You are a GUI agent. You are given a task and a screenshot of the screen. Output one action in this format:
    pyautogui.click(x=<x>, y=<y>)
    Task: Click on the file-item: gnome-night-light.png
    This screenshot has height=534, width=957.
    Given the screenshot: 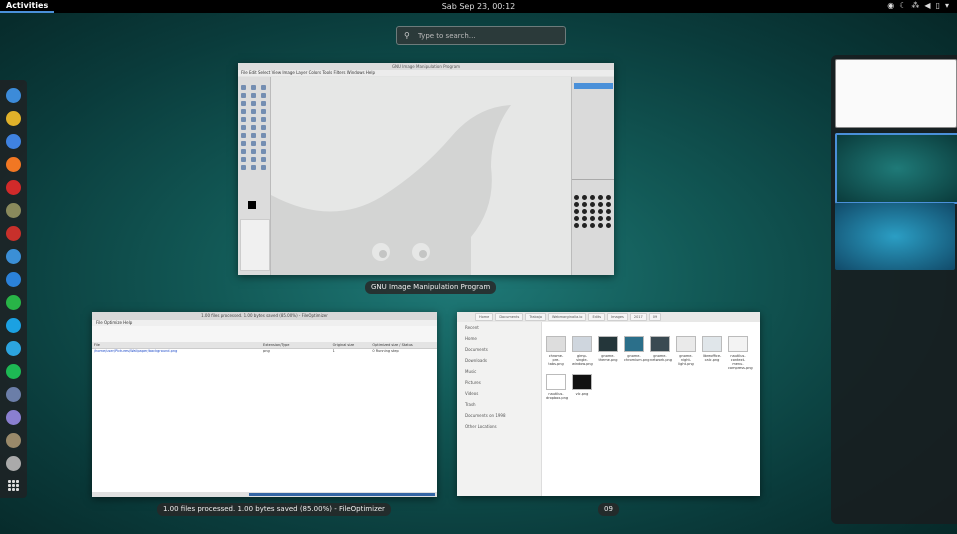 What is the action you would take?
    pyautogui.click(x=686, y=351)
    